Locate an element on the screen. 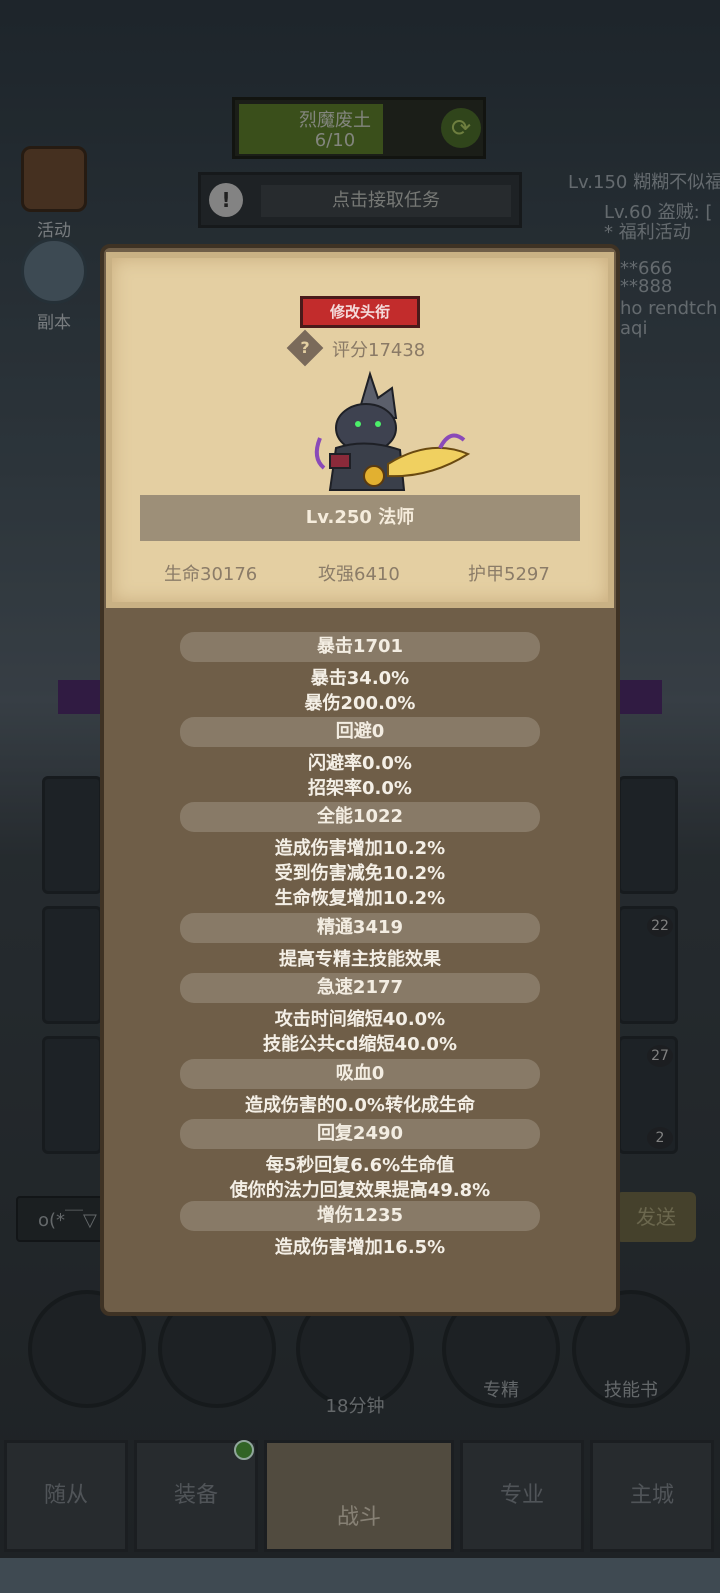 The width and height of the screenshot is (720, 1593). stat-header-versatility: 全能1022 is located at coordinates (360, 817).